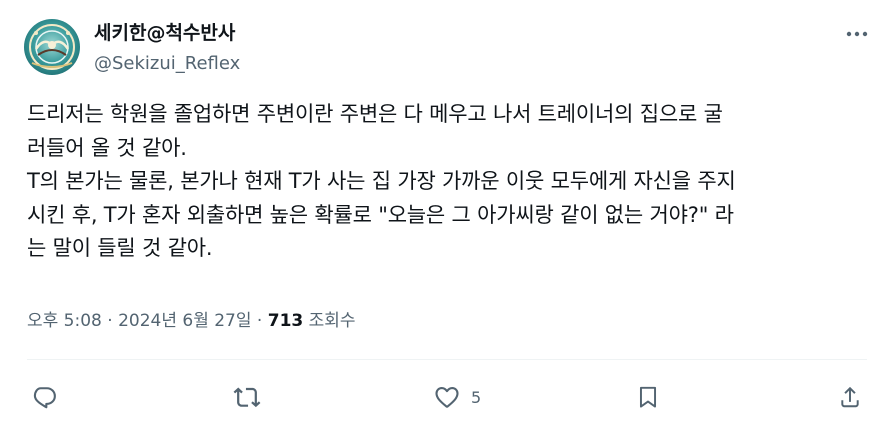 Image resolution: width=885 pixels, height=437 pixels. Describe the element at coordinates (329, 321) in the screenshot. I see `views-label: 조회수` at that location.